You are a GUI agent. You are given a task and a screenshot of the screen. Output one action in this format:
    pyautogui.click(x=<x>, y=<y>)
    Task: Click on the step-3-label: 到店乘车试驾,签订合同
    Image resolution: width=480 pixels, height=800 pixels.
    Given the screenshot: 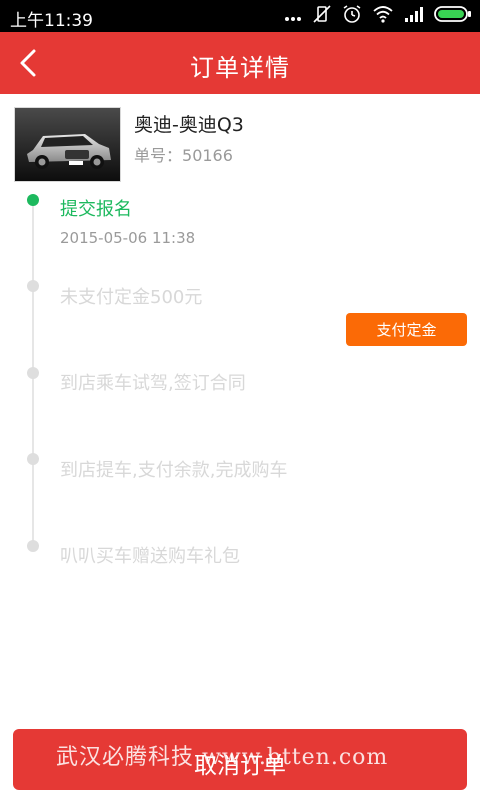 What is the action you would take?
    pyautogui.click(x=153, y=383)
    